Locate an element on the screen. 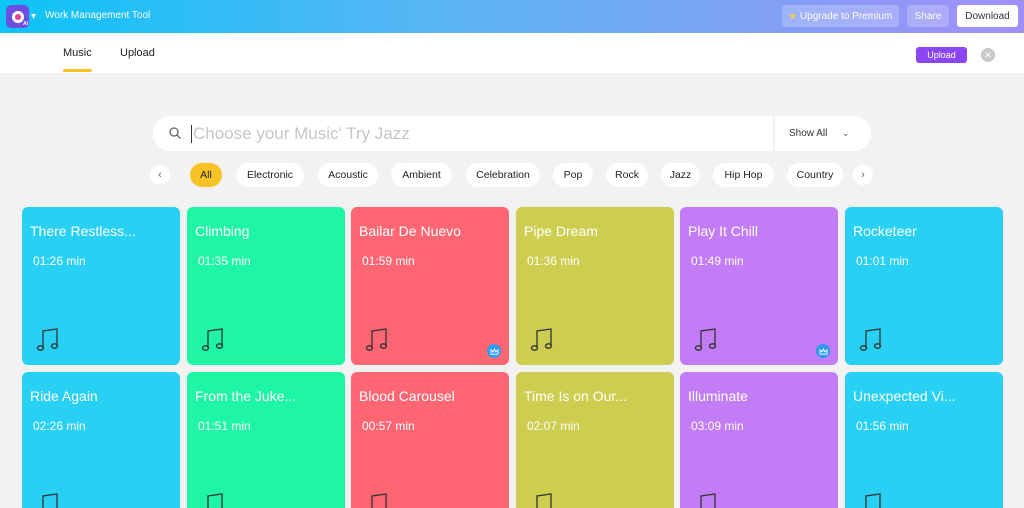 This screenshot has height=508, width=1024. track-card: Climbing 01:35 min is located at coordinates (266, 286).